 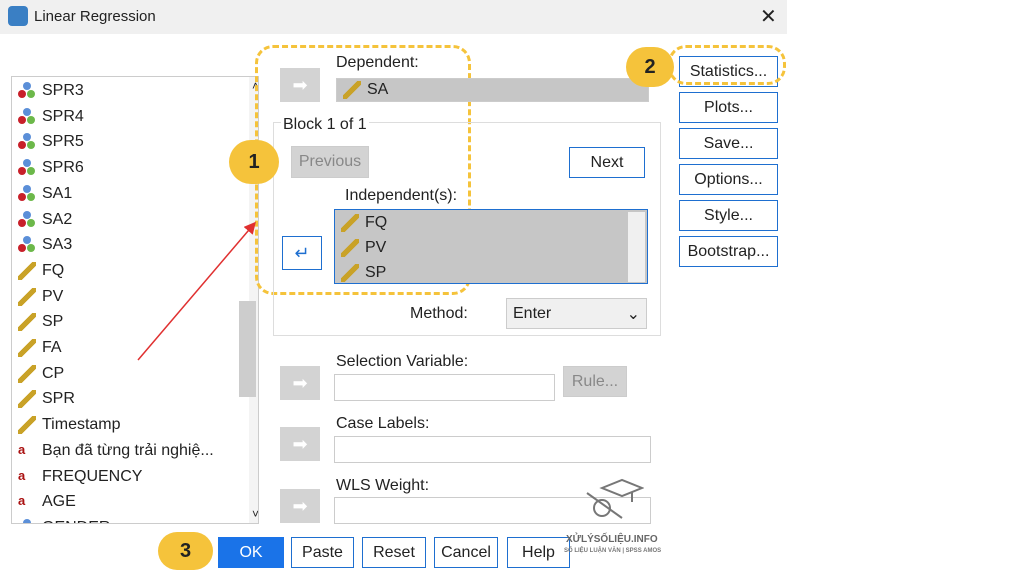 I want to click on watermark-tagline: SỐ LIỆU LUẬN VĂN | SPSS AMOS, so click(x=613, y=551).